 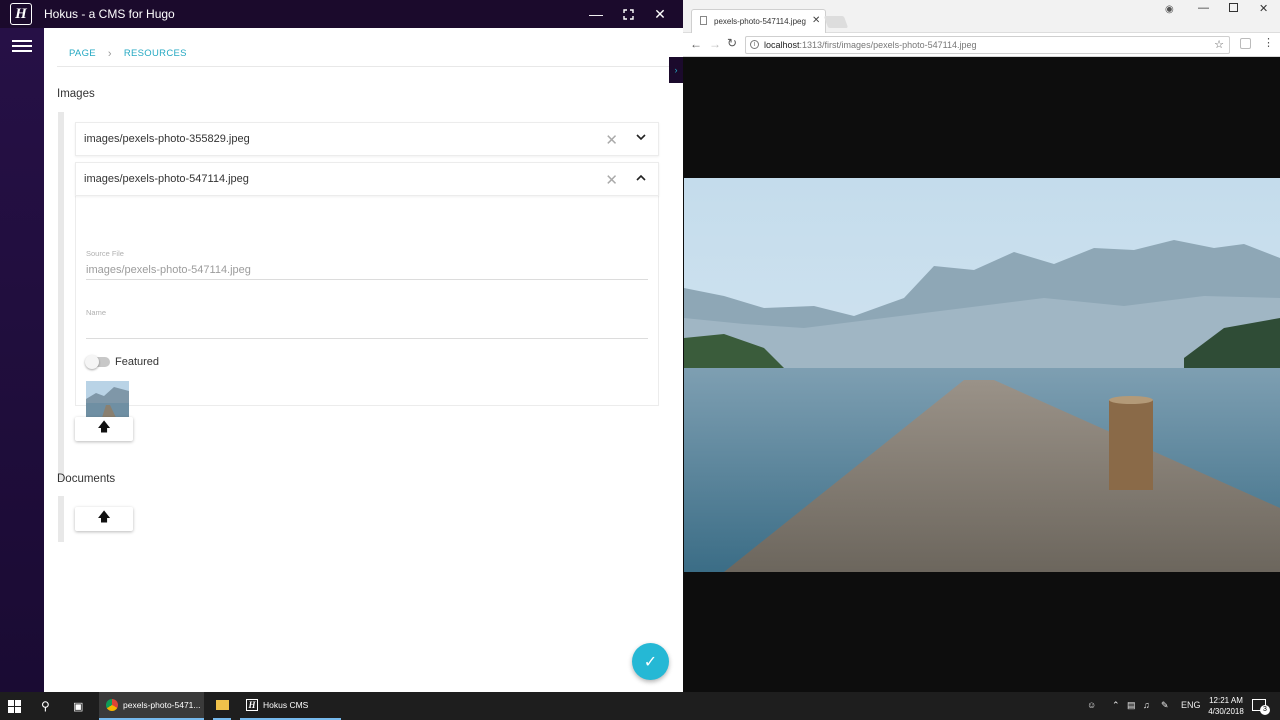 What do you see at coordinates (696, 44) in the screenshot?
I see `back-icon: ←` at bounding box center [696, 44].